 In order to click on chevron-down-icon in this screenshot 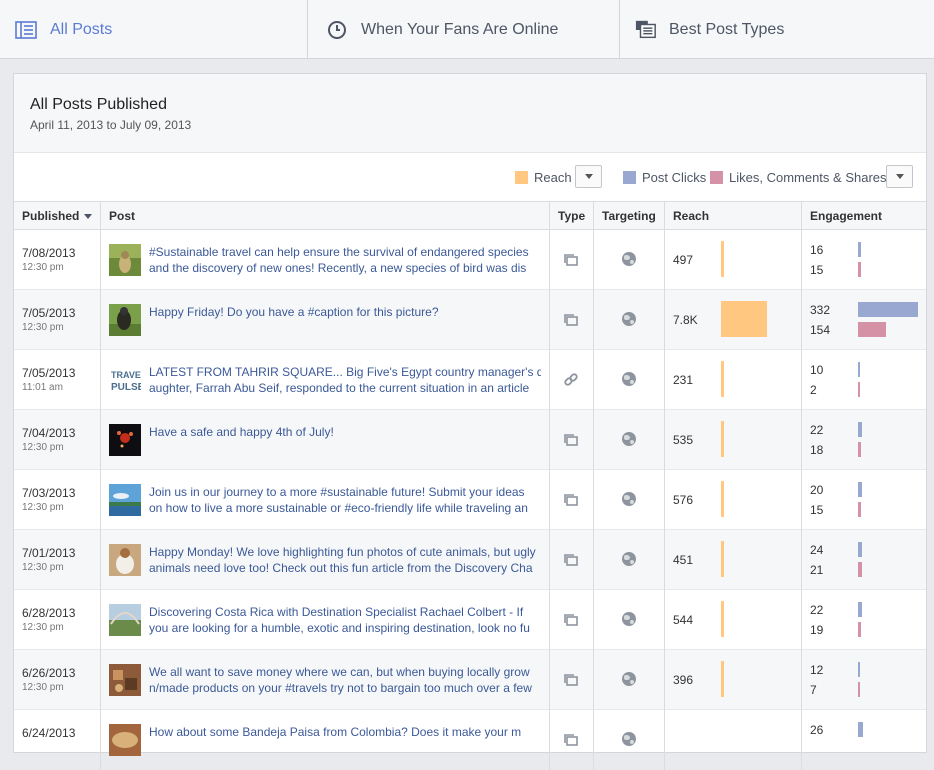, I will do `click(588, 176)`.